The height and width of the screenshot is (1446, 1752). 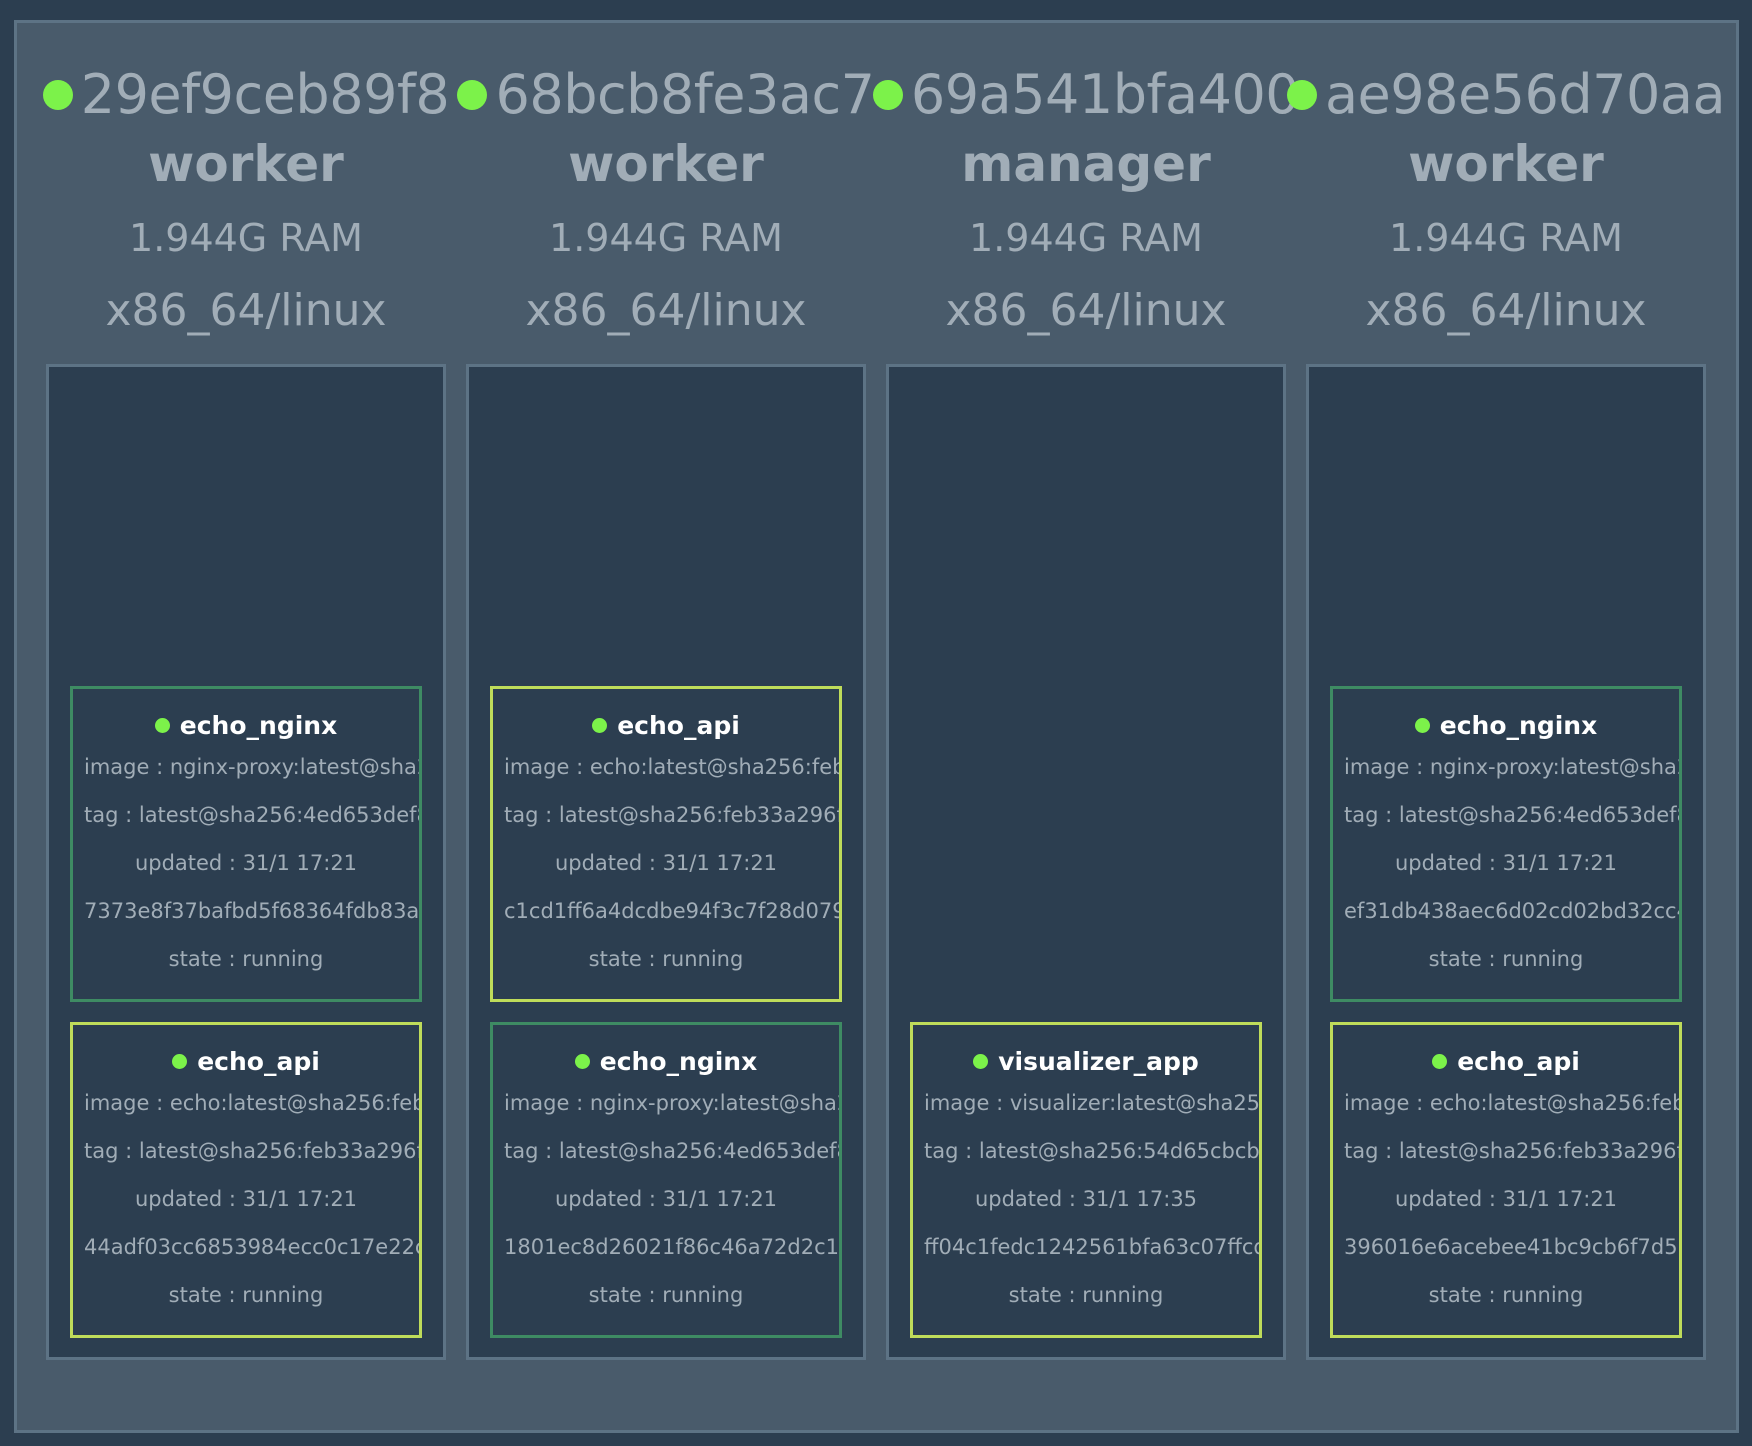 I want to click on node-id: 68bcb8fe3ac7, so click(x=666, y=94).